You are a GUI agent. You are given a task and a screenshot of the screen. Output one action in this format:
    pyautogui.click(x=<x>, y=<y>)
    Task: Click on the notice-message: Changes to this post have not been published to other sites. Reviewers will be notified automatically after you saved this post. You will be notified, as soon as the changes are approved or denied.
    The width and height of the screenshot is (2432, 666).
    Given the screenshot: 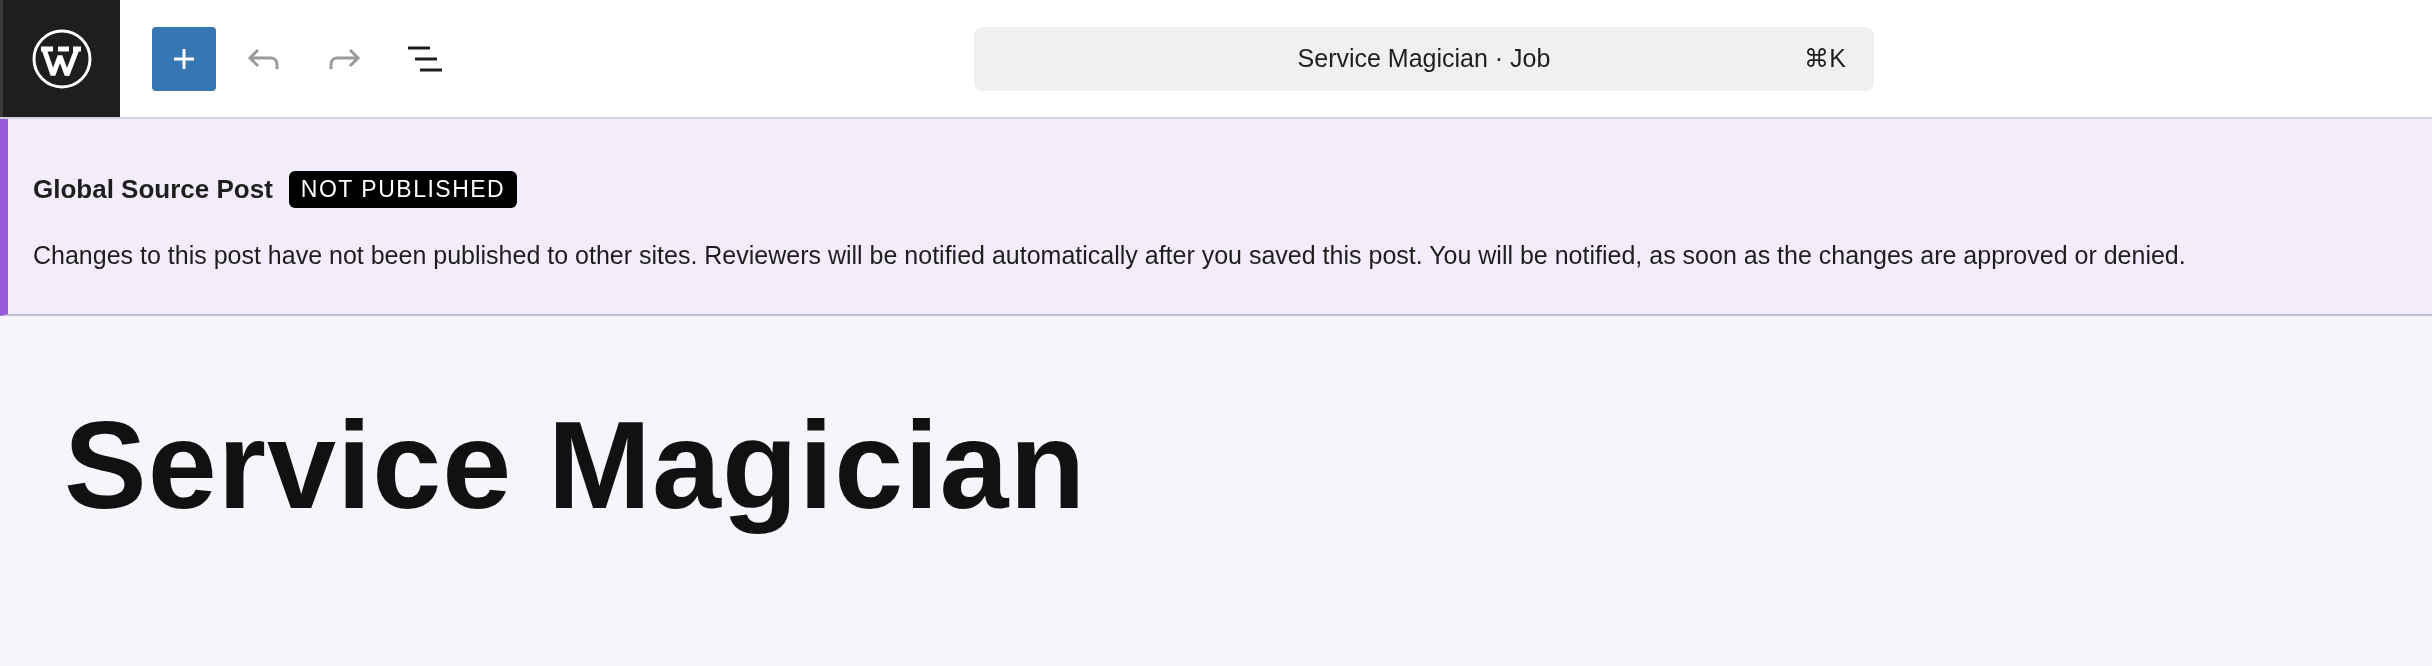 What is the action you would take?
    pyautogui.click(x=1110, y=255)
    